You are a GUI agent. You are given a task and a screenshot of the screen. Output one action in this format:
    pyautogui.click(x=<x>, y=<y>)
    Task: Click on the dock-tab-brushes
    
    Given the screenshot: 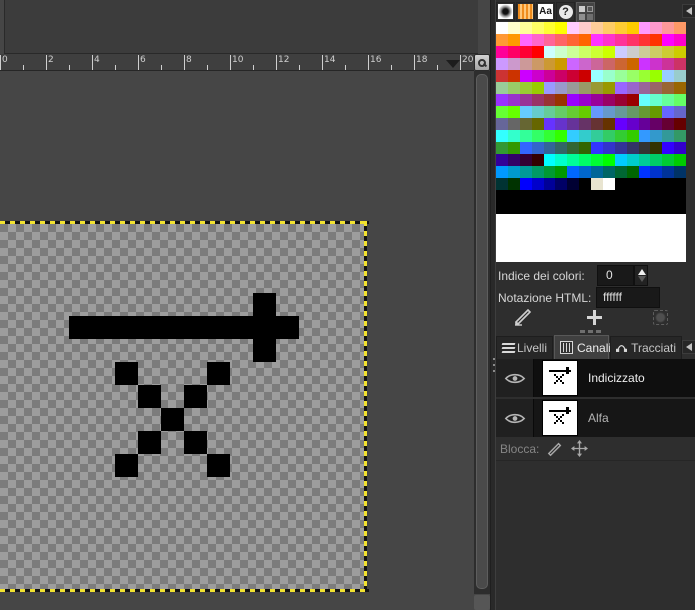 What is the action you would take?
    pyautogui.click(x=505, y=11)
    